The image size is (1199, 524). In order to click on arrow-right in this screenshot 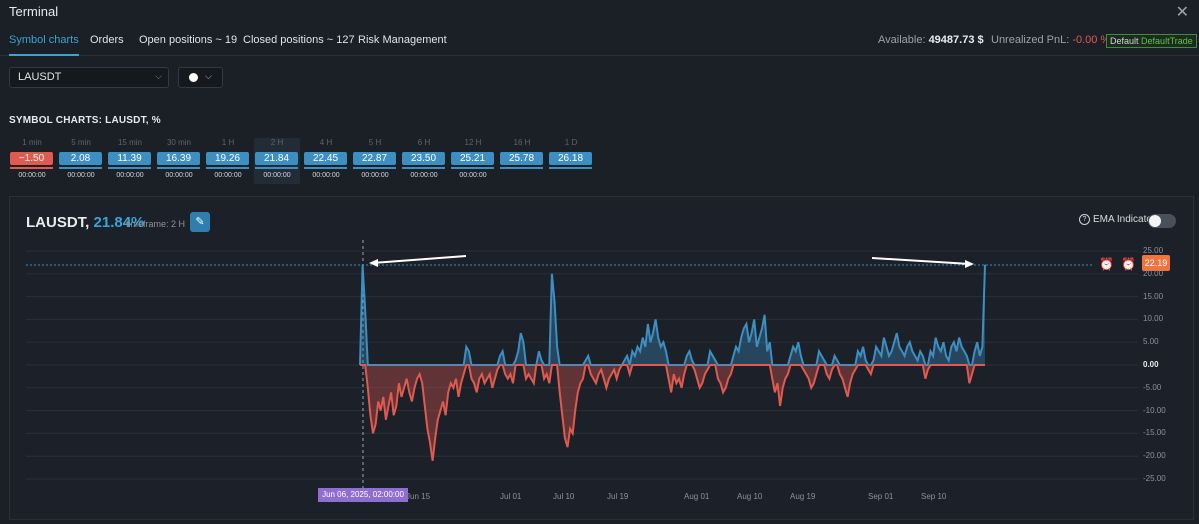, I will do `click(921, 261)`.